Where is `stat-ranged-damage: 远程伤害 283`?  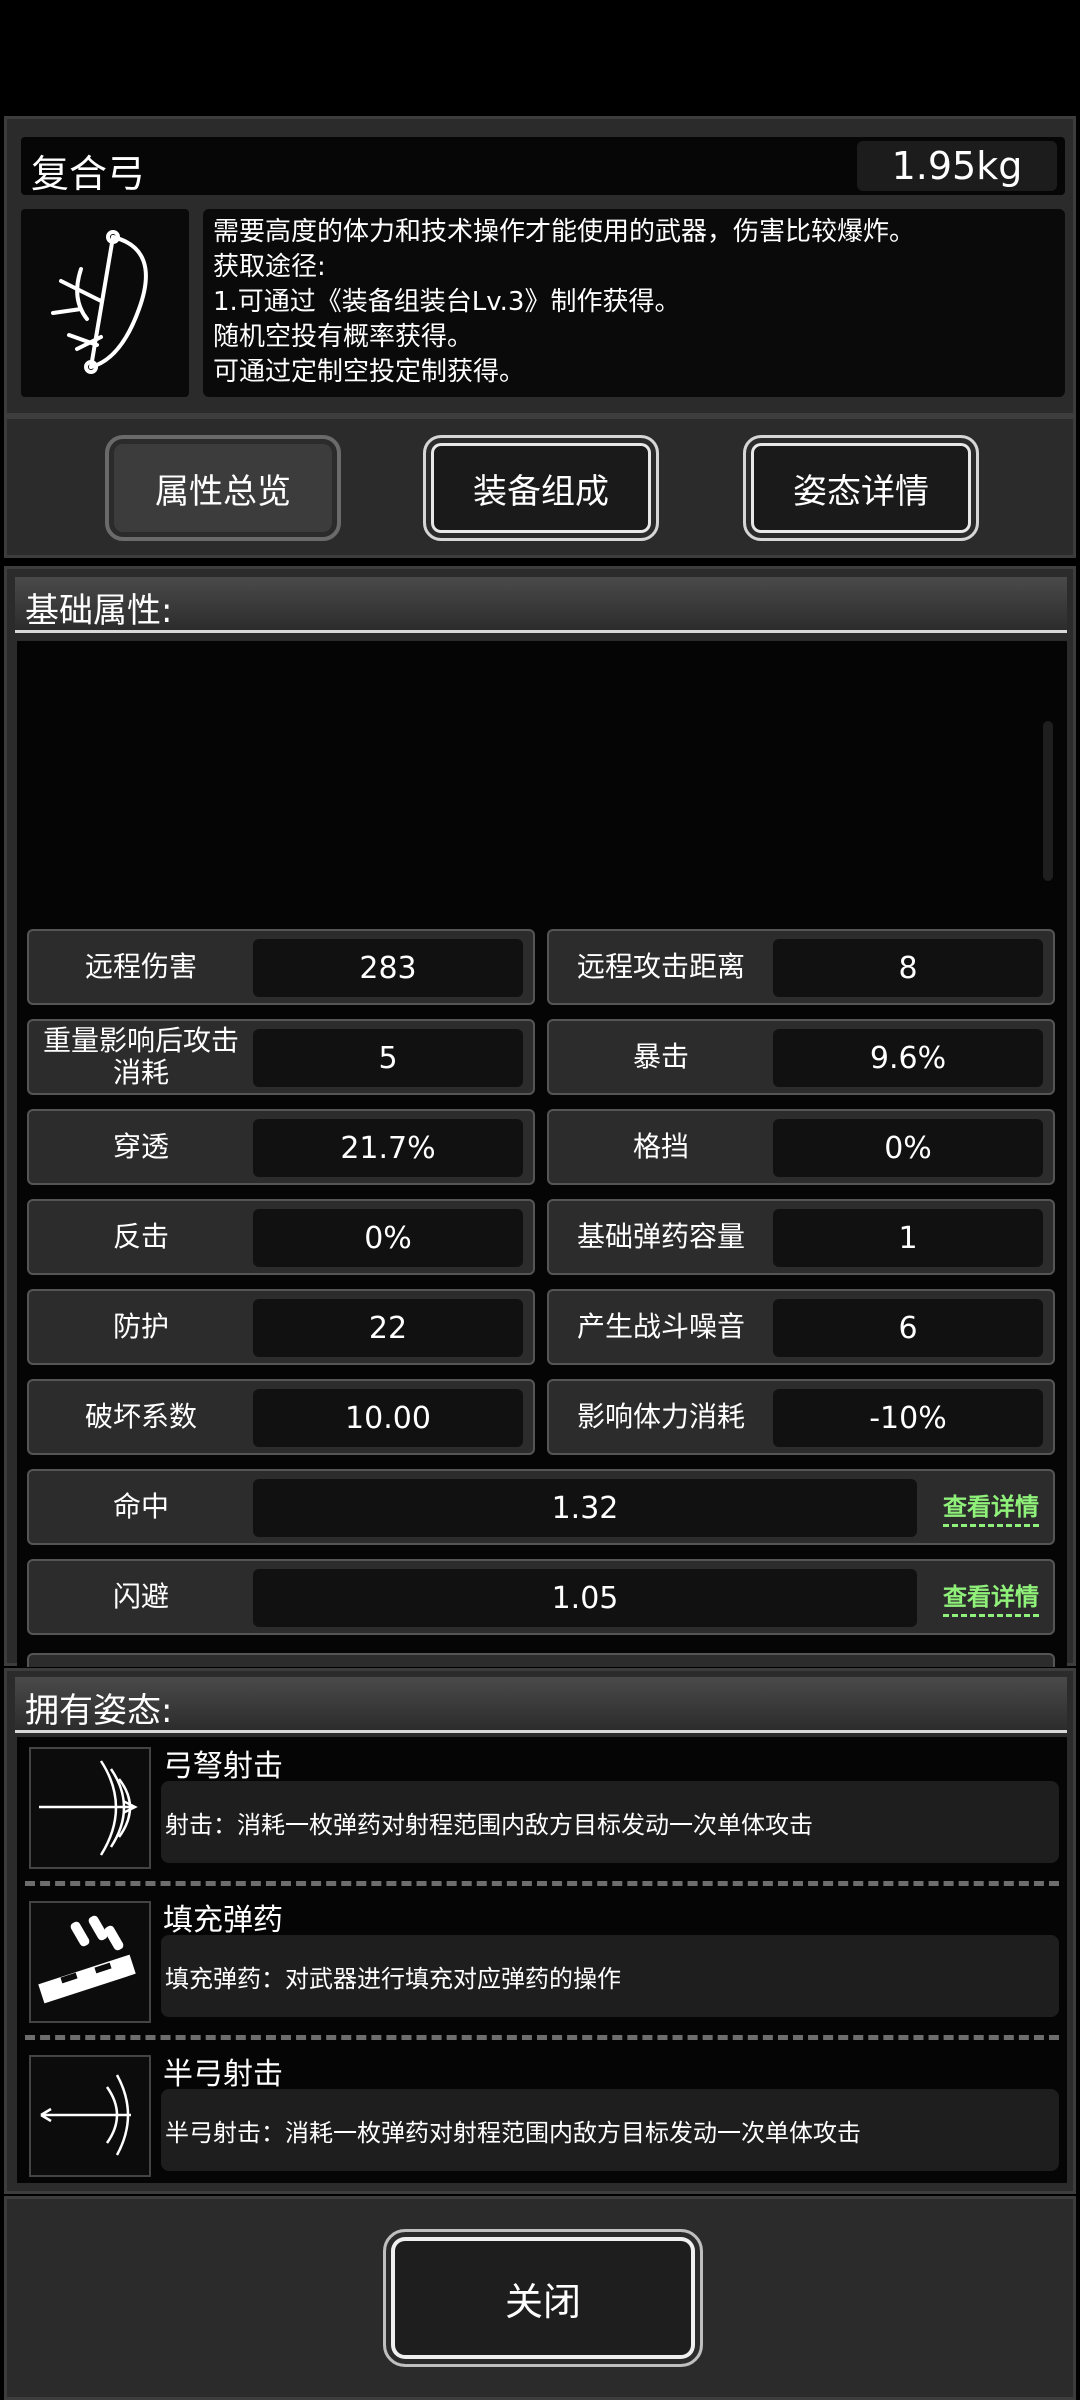
stat-ranged-damage: 远程伤害 283 is located at coordinates (281, 967).